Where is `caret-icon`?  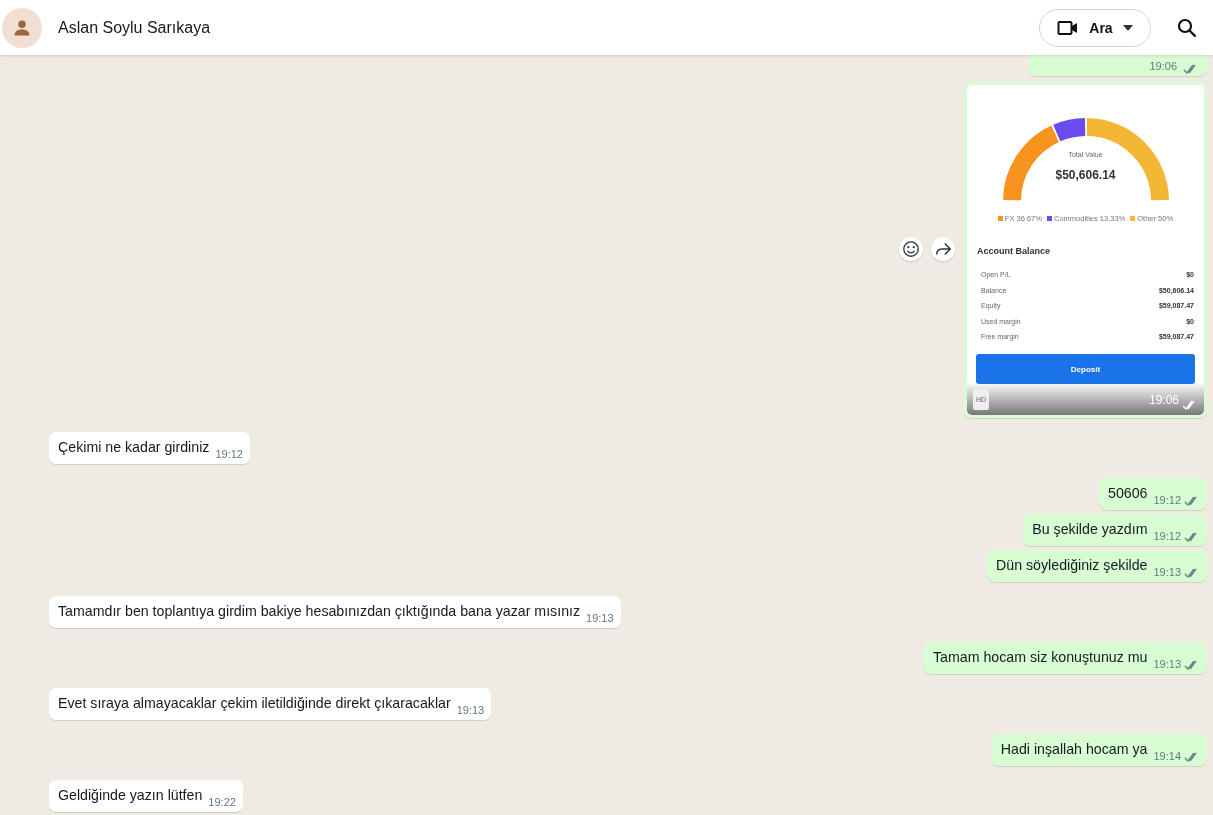
caret-icon is located at coordinates (1127, 27).